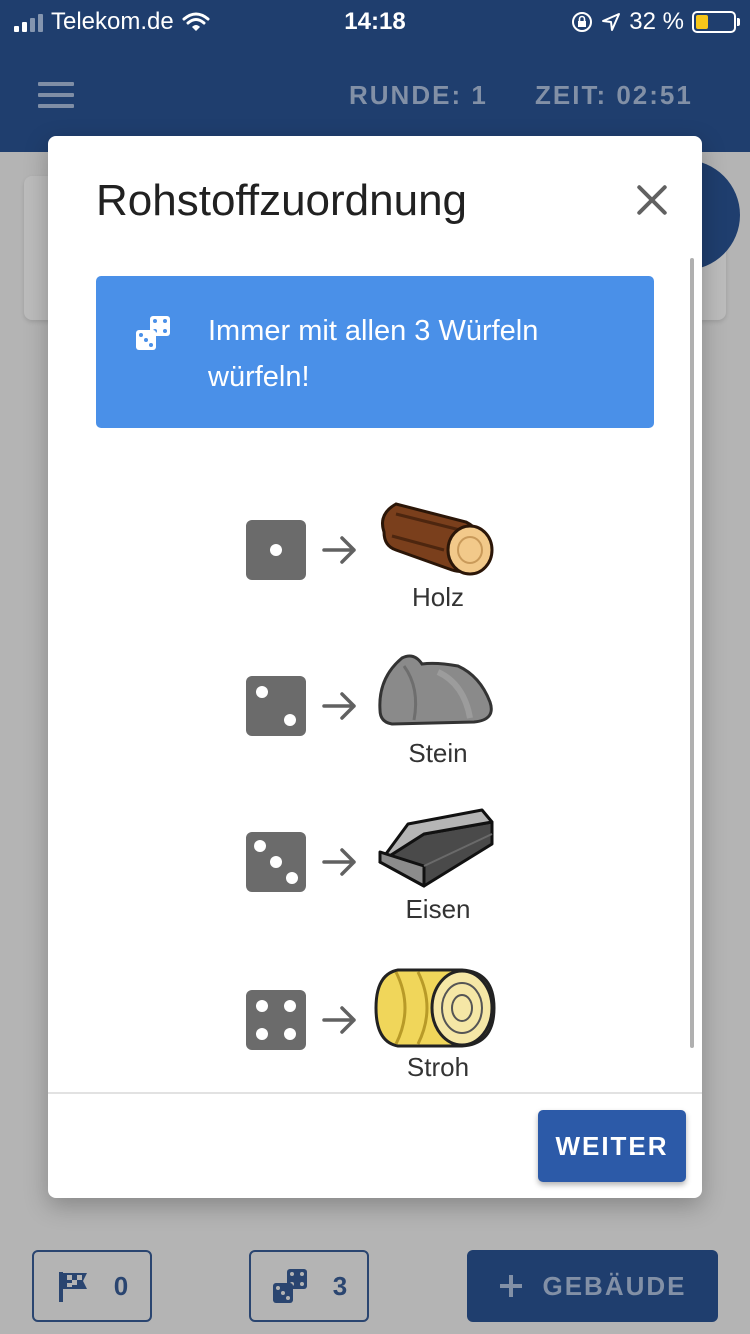 The width and height of the screenshot is (750, 1334). I want to click on info-text: Immer mit allen 3 Würfeln würfeln!, so click(373, 354).